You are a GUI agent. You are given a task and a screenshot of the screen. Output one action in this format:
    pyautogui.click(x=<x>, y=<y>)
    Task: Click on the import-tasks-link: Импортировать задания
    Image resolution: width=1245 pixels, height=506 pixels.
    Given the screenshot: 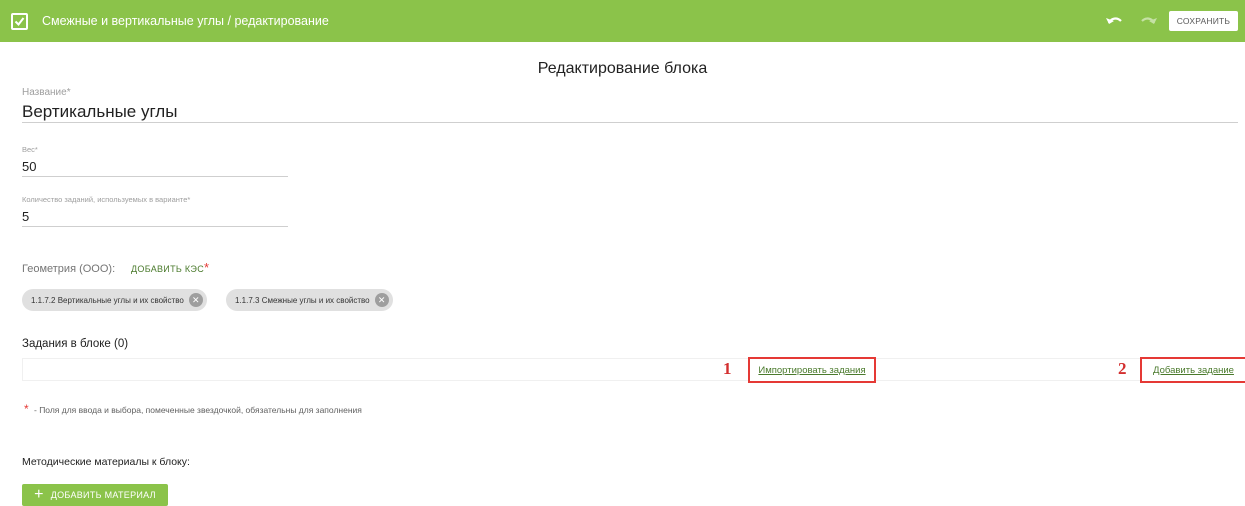 What is the action you would take?
    pyautogui.click(x=811, y=370)
    